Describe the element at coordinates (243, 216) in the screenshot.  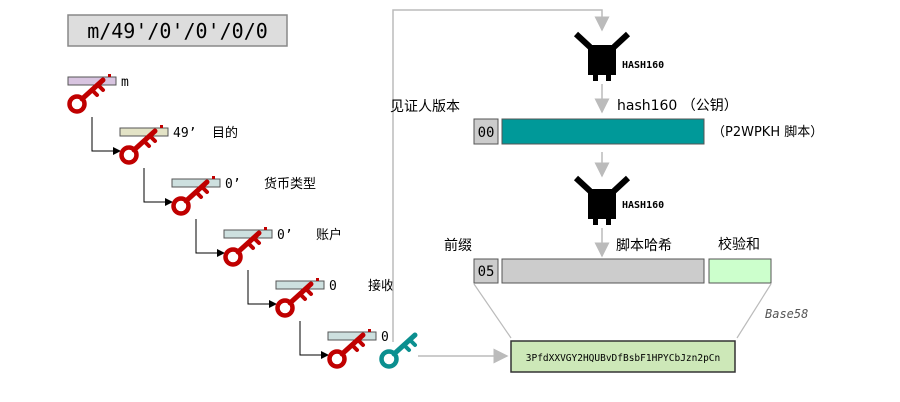
I see `hierarchy-level: 0’ 货币类型` at that location.